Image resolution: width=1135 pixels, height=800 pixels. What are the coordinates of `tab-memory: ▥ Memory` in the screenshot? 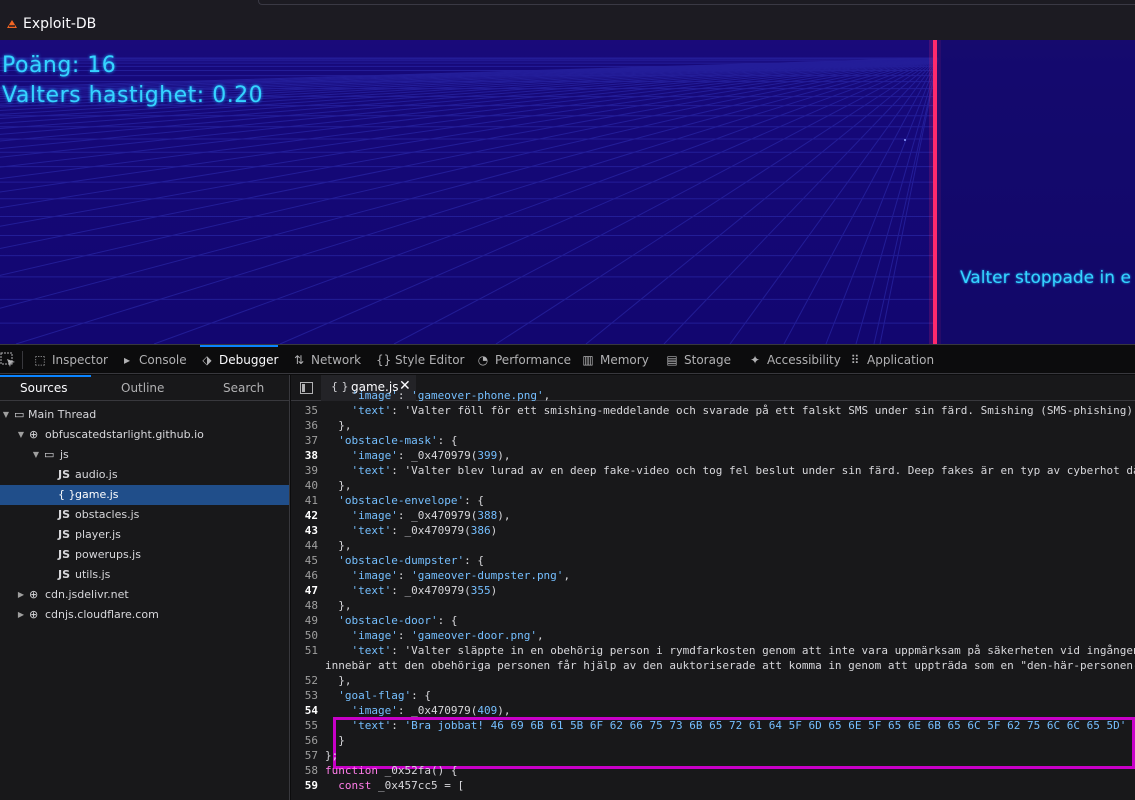 It's located at (615, 359).